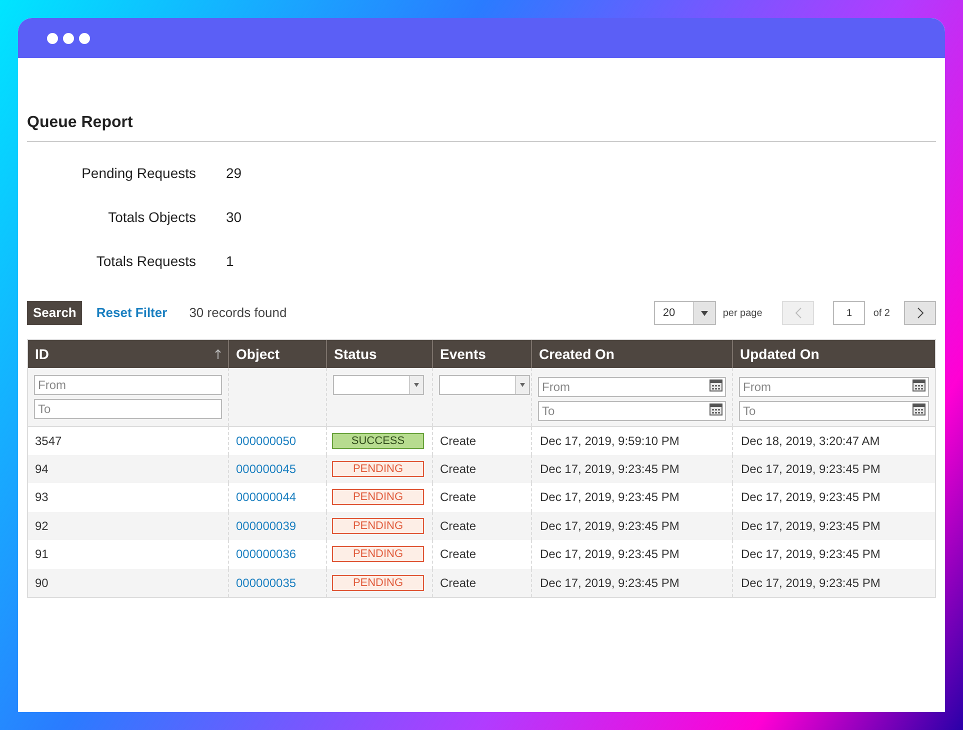  What do you see at coordinates (132, 313) in the screenshot?
I see `reset-filter-link: Reset Filter` at bounding box center [132, 313].